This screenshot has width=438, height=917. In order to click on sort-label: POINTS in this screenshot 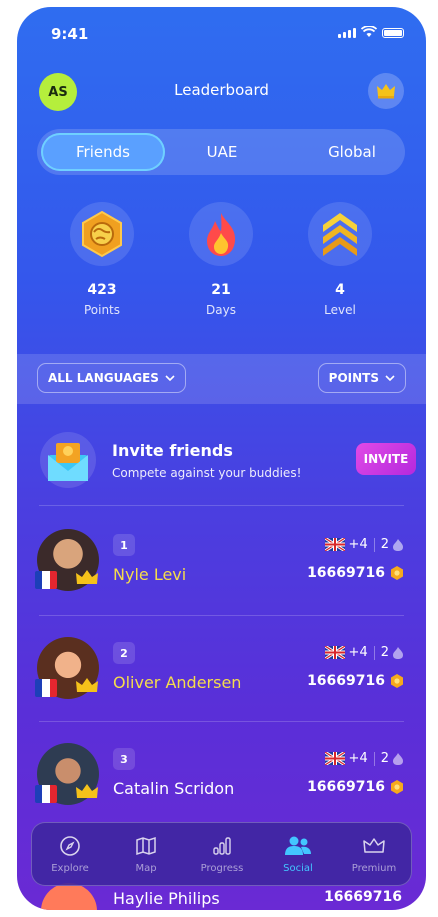, I will do `click(353, 378)`.